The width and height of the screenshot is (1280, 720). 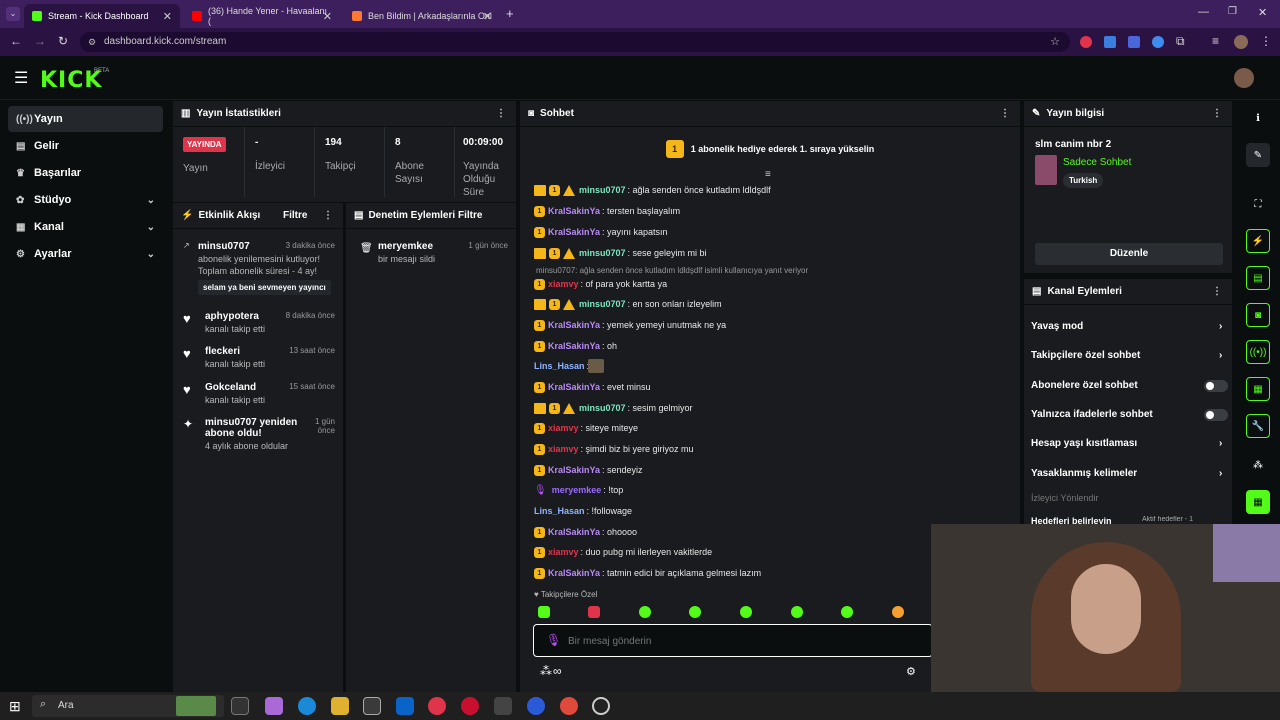 What do you see at coordinates (1126, 355) in the screenshot?
I see `action-followers-only: Takipçilere özel sohbet ›` at bounding box center [1126, 355].